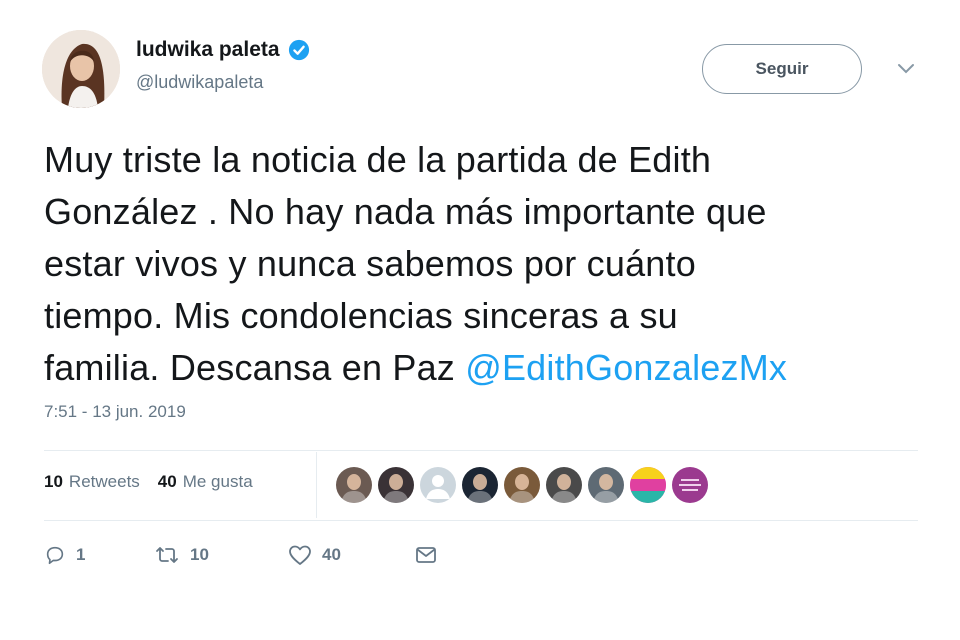  What do you see at coordinates (782, 69) in the screenshot?
I see `follow-button: Seguir` at bounding box center [782, 69].